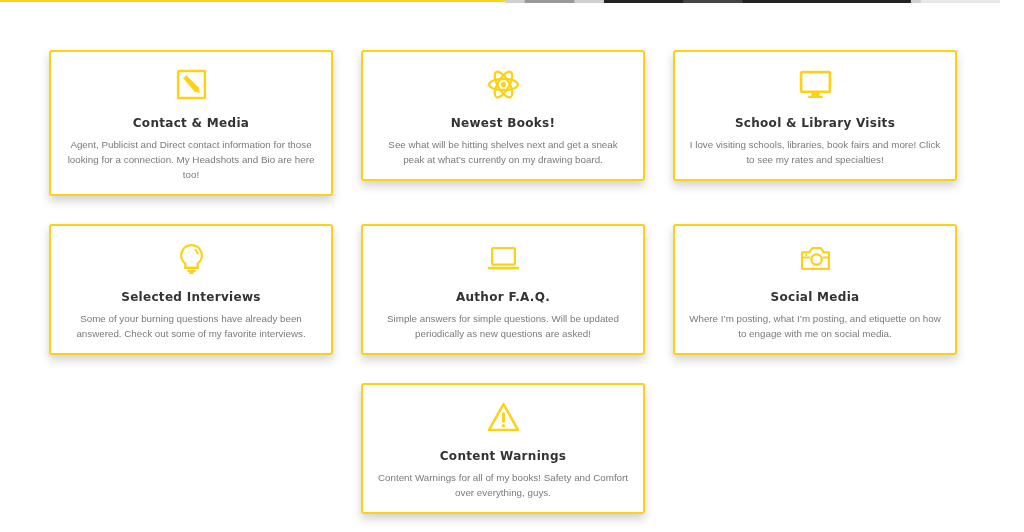 Image resolution: width=1024 pixels, height=532 pixels. I want to click on card-title: Newest Books!, so click(503, 123).